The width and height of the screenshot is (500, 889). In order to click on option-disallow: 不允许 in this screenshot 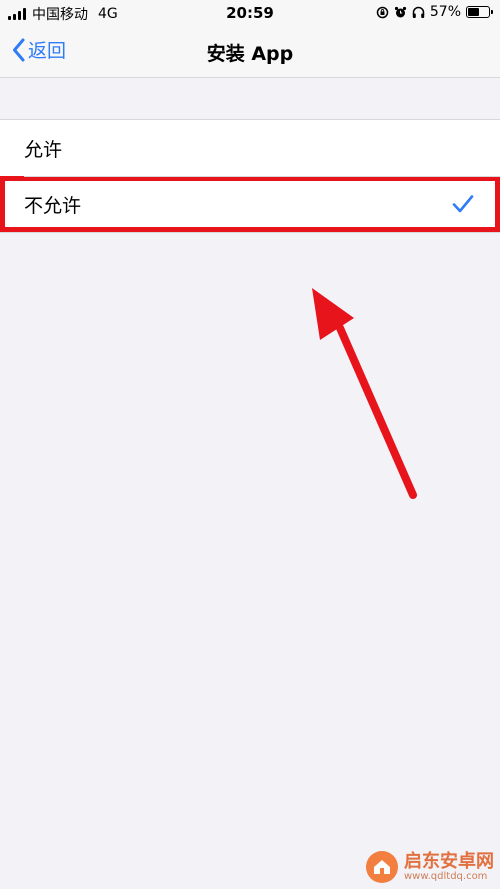, I will do `click(250, 204)`.